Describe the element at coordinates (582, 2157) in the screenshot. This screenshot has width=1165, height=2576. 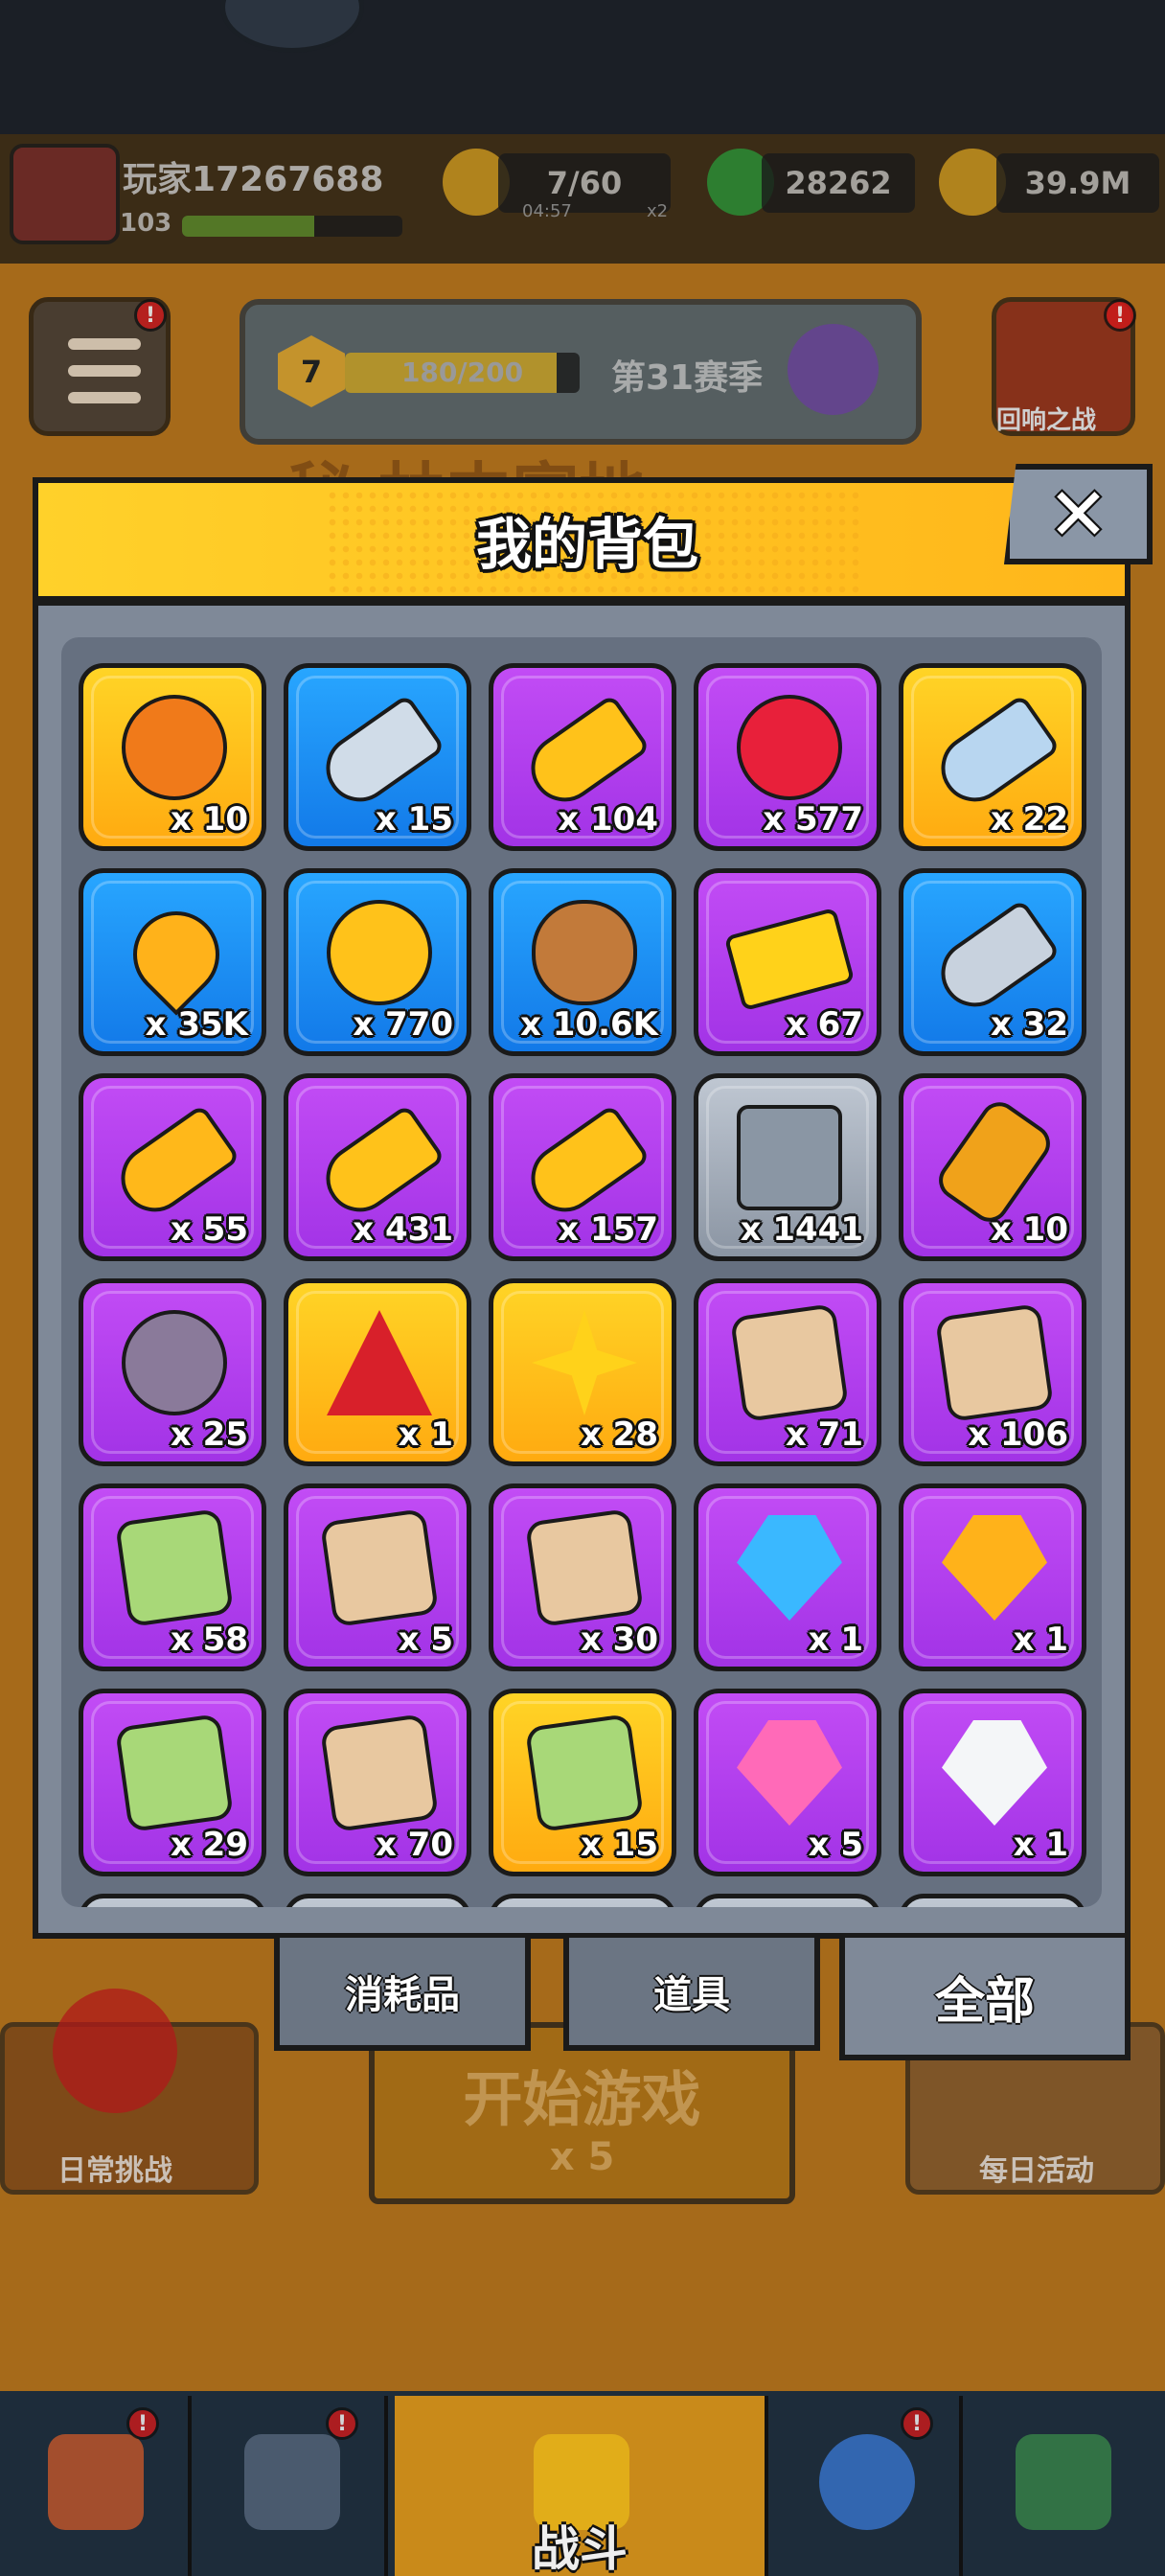
I see `start-game-cost: x 5` at that location.